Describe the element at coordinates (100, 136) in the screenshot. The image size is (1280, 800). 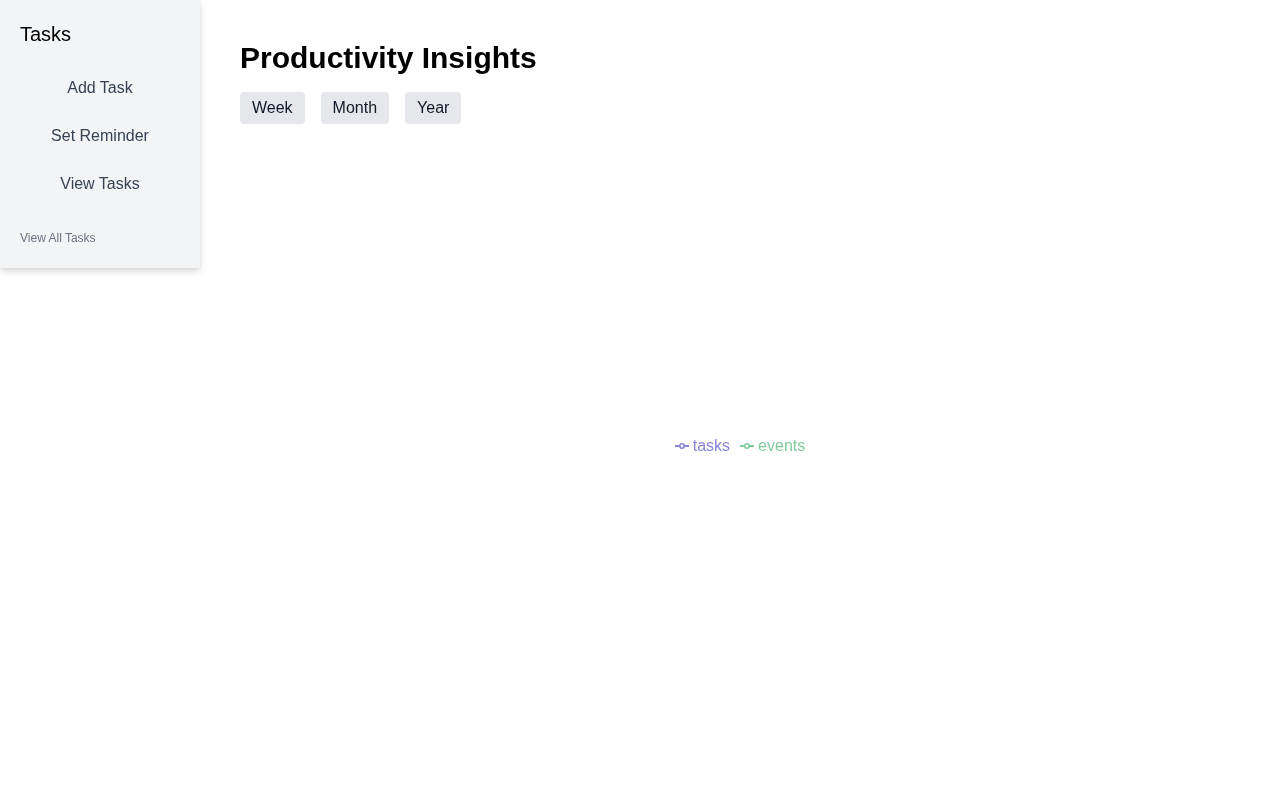
I see `sidebar-item: Set Reminder` at that location.